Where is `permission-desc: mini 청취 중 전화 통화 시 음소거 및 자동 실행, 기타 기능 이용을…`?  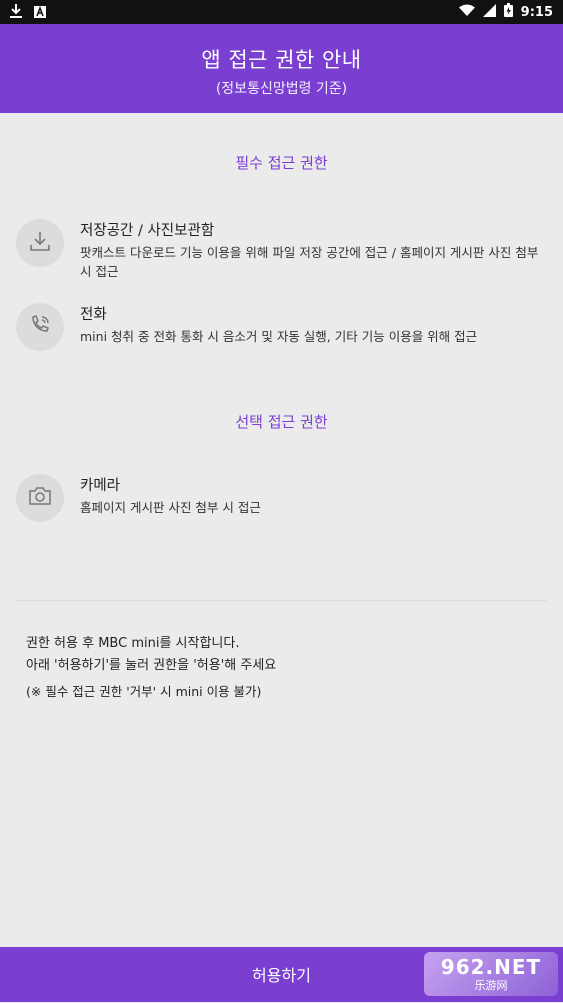 permission-desc: mini 청취 중 전화 통화 시 음소거 및 자동 실행, 기타 기능 이용을… is located at coordinates (279, 336).